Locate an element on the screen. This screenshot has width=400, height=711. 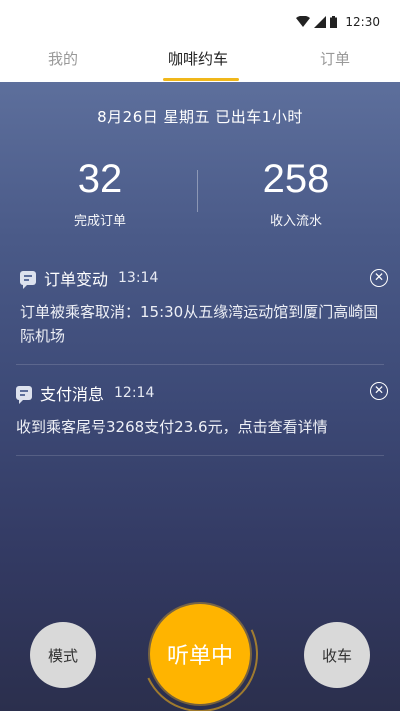
top-tabs: 我的 咖啡约车 订单 is located at coordinates (200, 61).